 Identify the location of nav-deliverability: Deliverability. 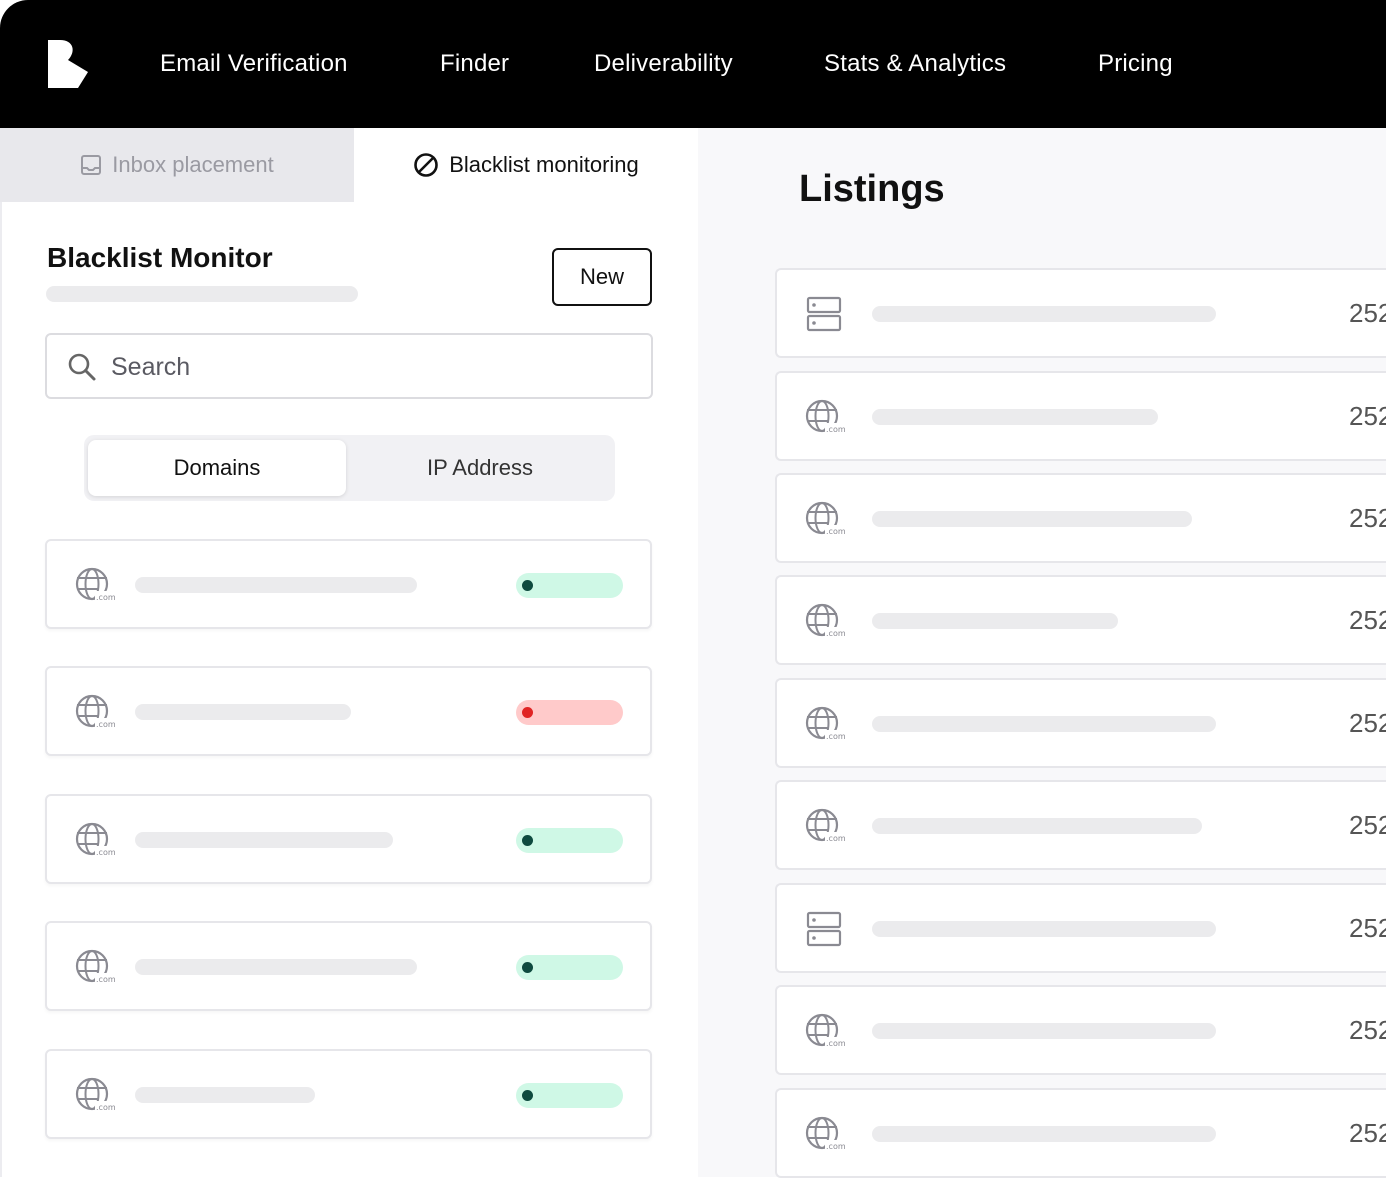
(663, 64).